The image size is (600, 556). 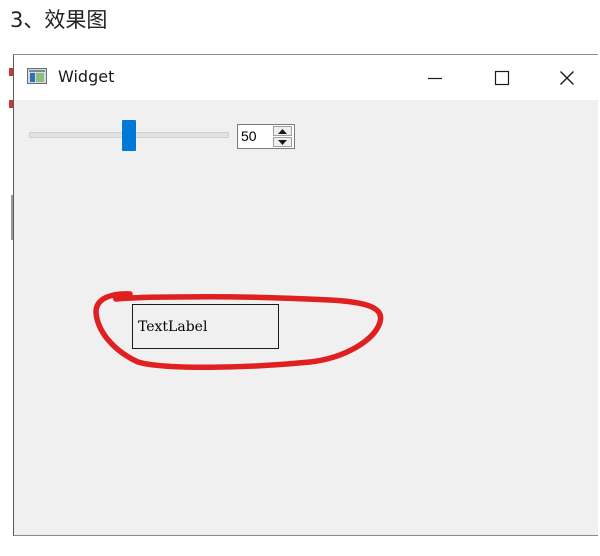 I want to click on title-bar: Widget, so click(x=306, y=77).